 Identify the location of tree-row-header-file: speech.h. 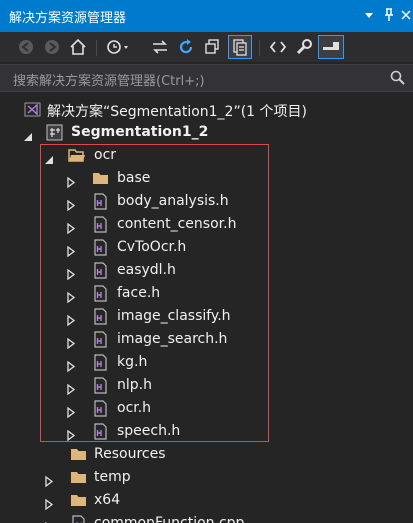
(206, 431).